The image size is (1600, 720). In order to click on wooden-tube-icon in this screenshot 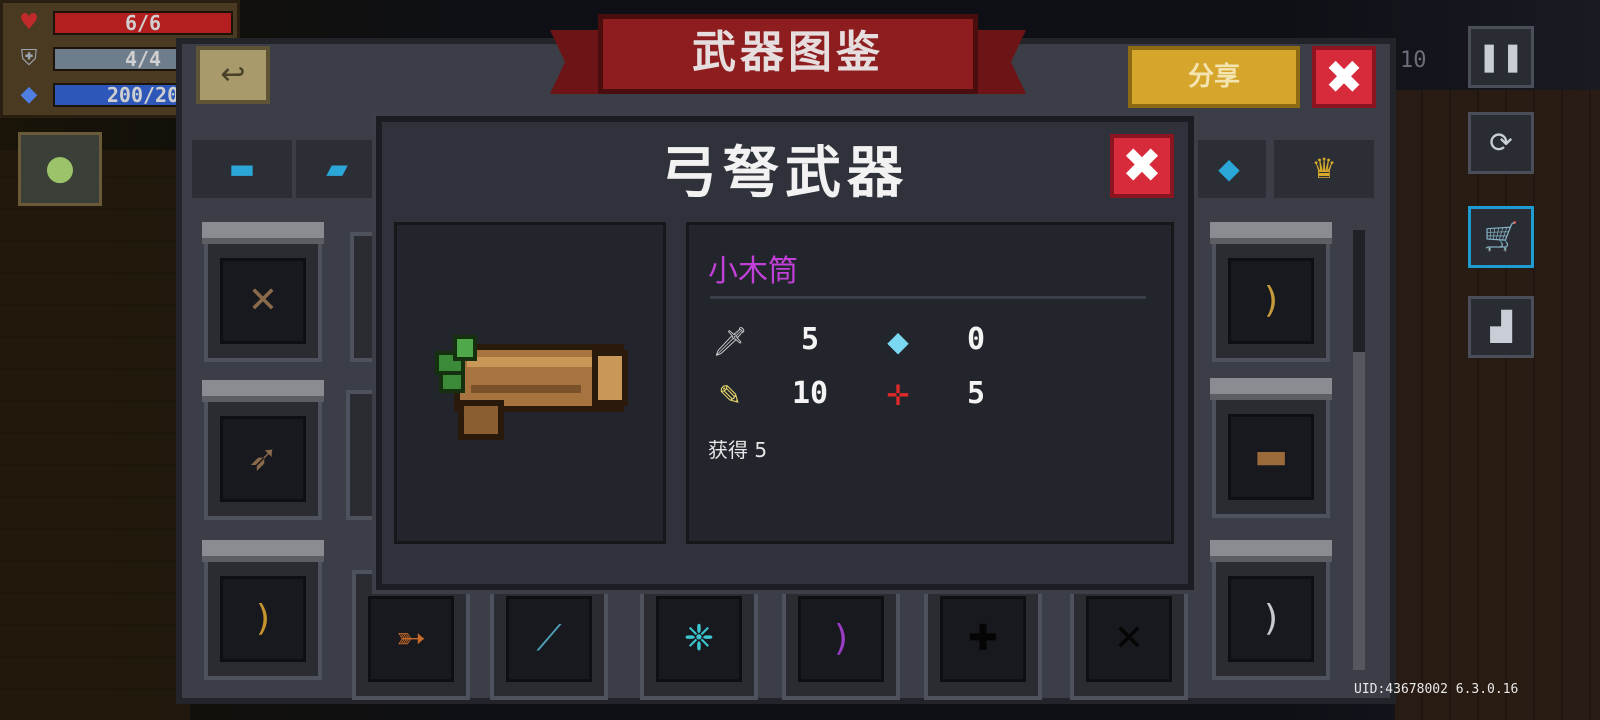, I will do `click(531, 387)`.